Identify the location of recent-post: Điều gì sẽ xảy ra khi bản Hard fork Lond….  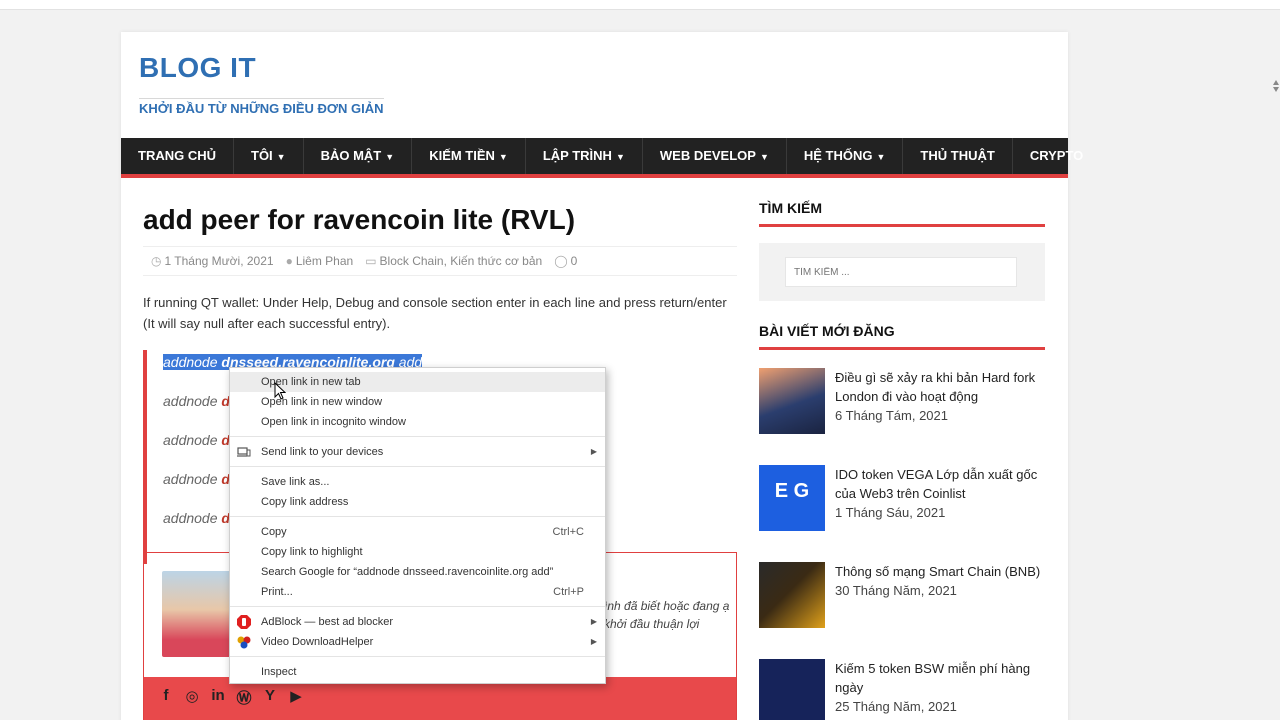
(902, 408).